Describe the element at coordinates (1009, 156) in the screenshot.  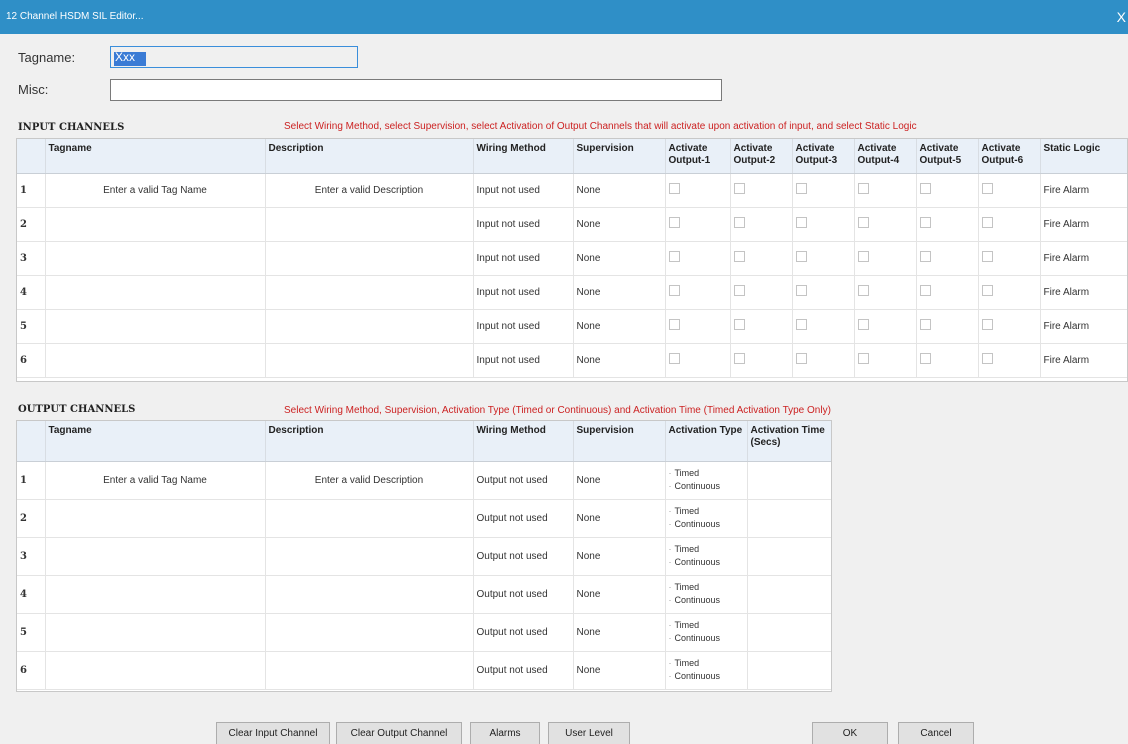
I see `col-header-activate-output-6: Activate Output-6` at that location.